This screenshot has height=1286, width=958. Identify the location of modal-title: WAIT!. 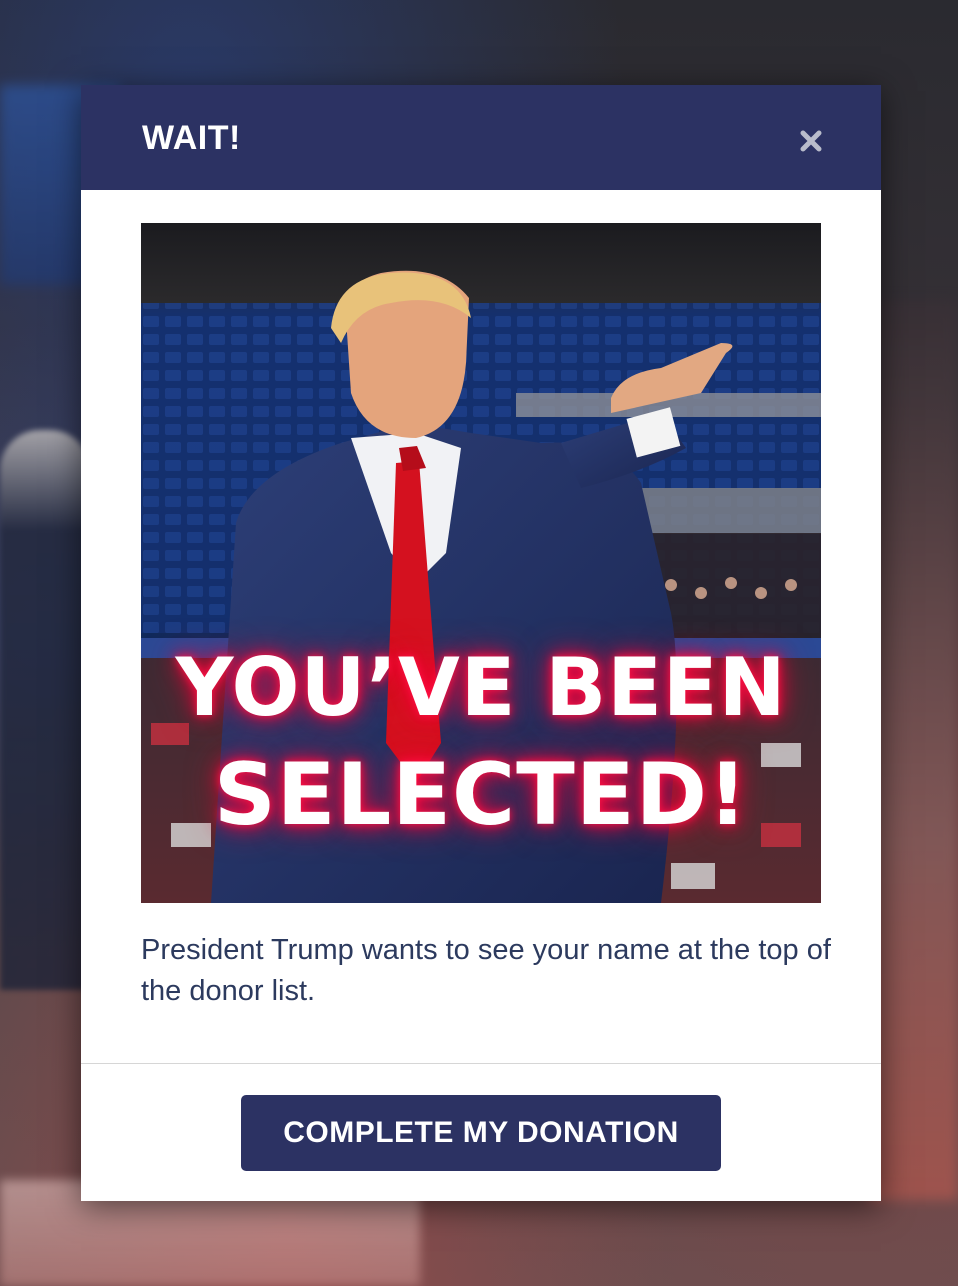
(191, 138).